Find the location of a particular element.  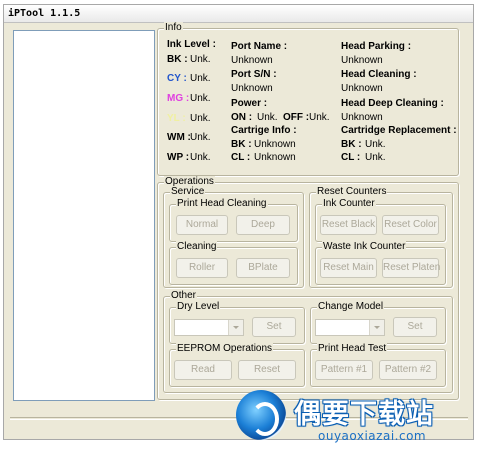

change-model-label: Change Model is located at coordinates (351, 307).